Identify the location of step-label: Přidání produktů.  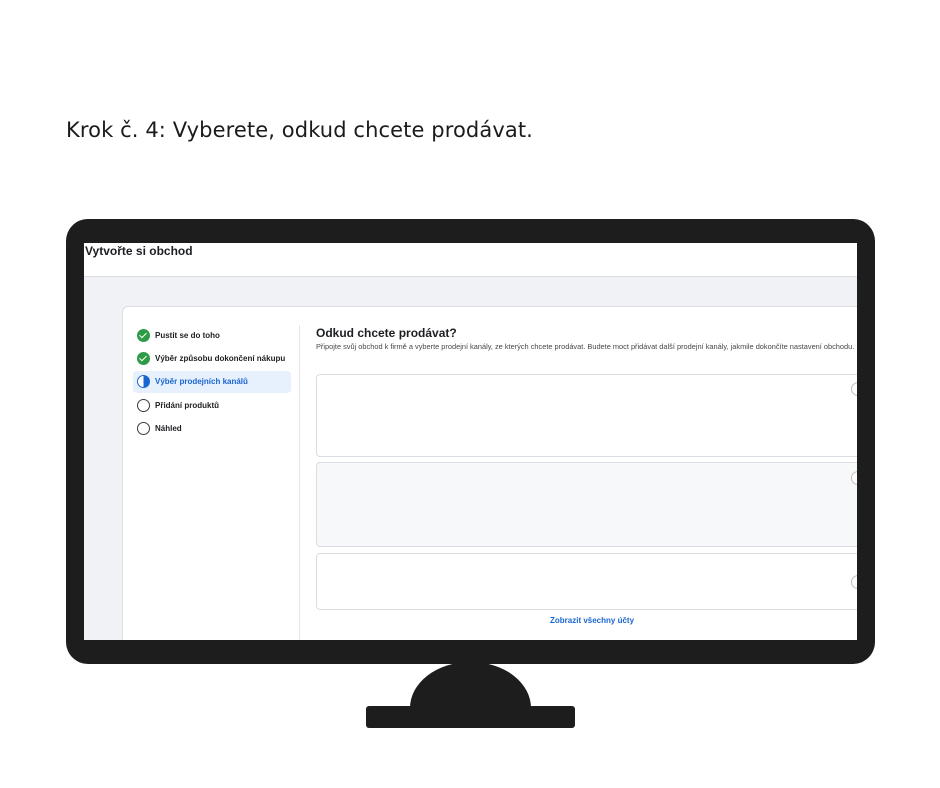
(187, 405).